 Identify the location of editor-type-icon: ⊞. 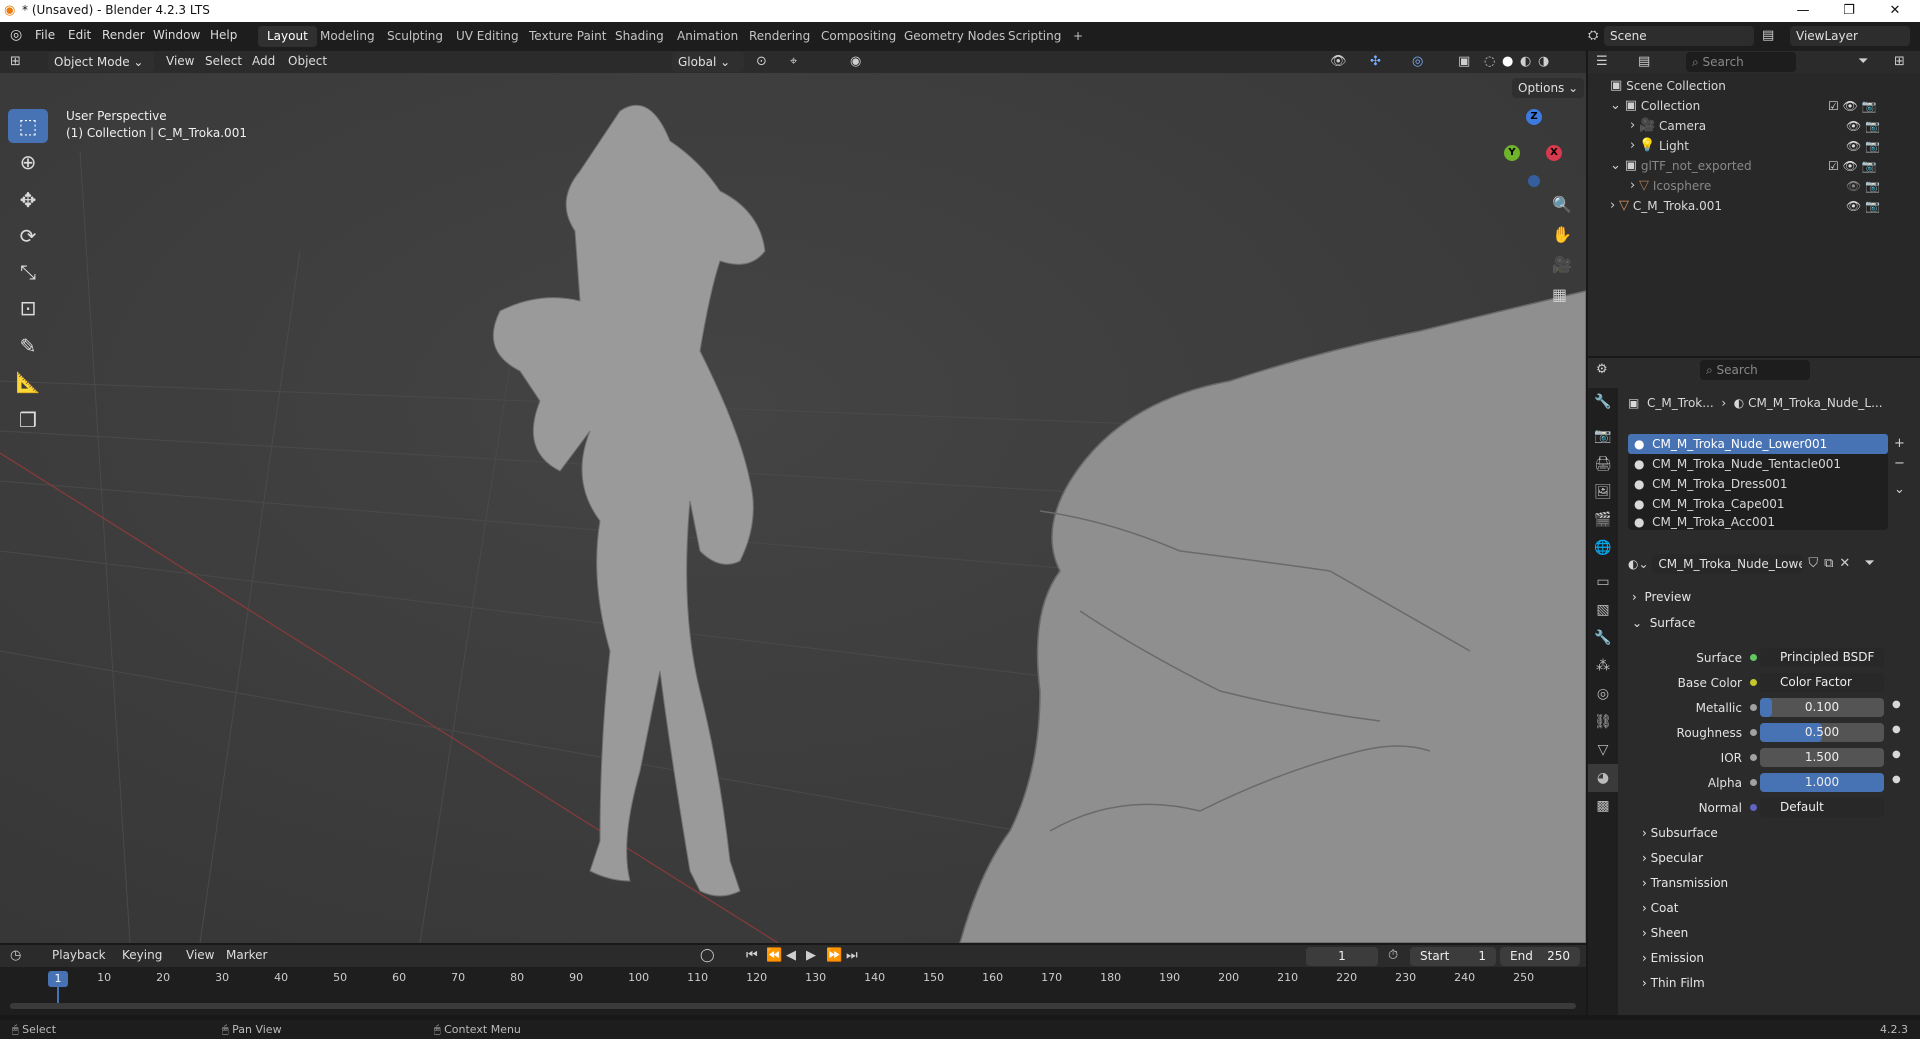
(15, 62).